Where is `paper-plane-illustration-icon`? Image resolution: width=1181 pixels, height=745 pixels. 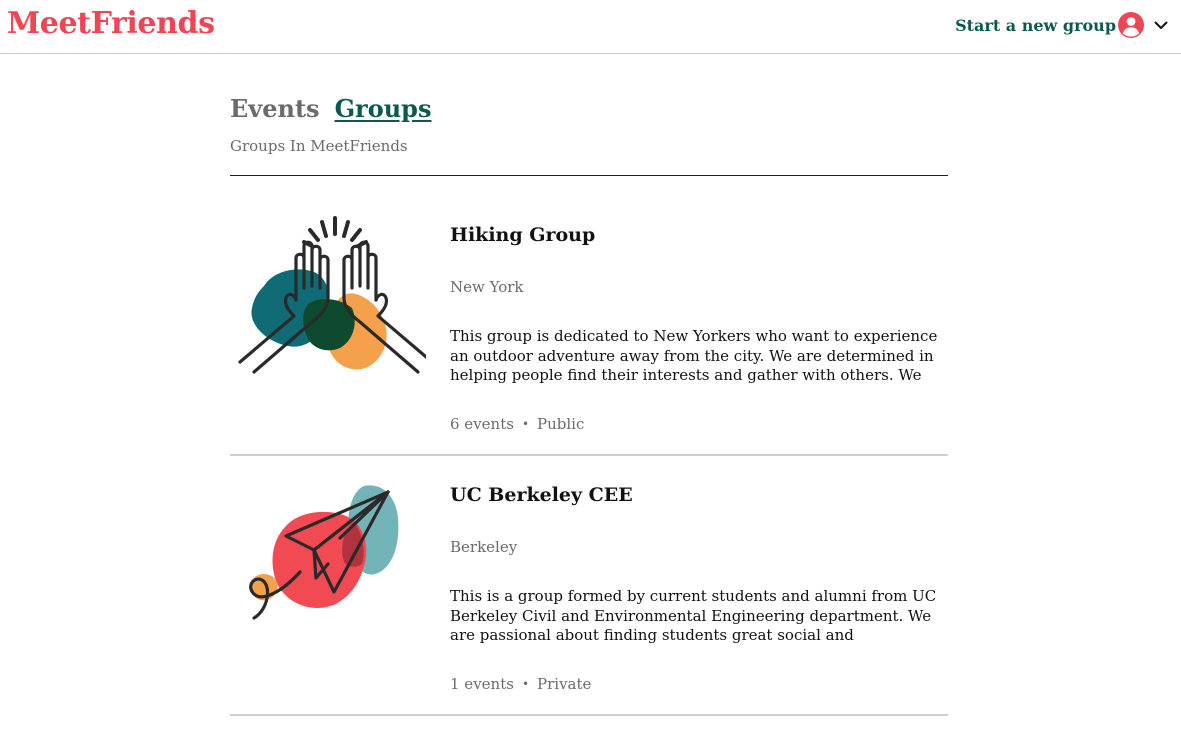
paper-plane-illustration-icon is located at coordinates (331, 562).